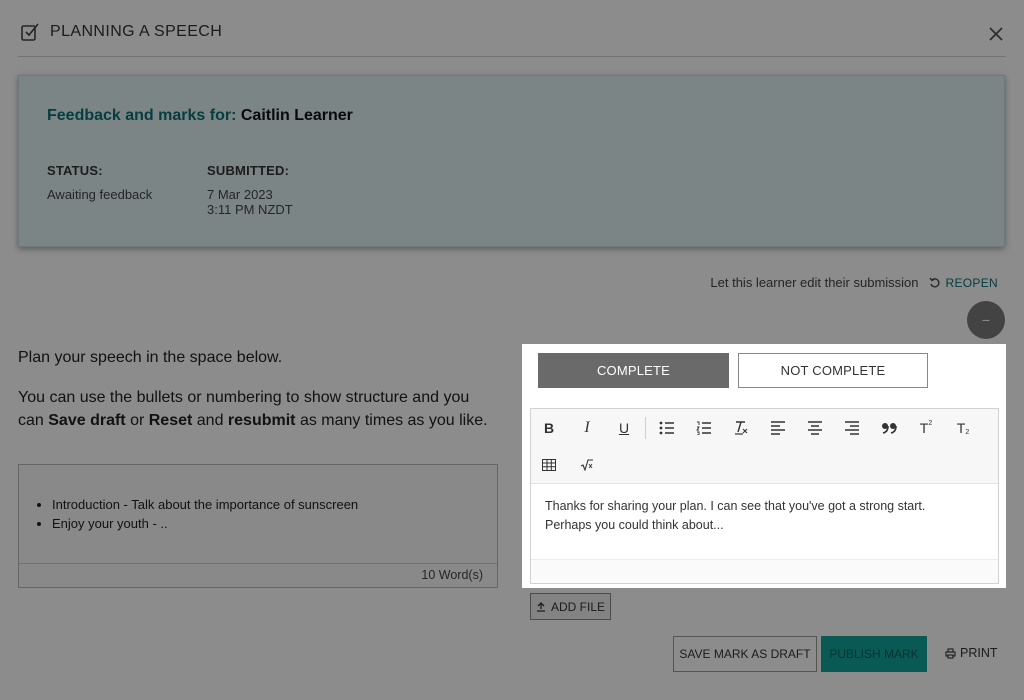 This screenshot has width=1024, height=700. I want to click on align-center-button, so click(815, 428).